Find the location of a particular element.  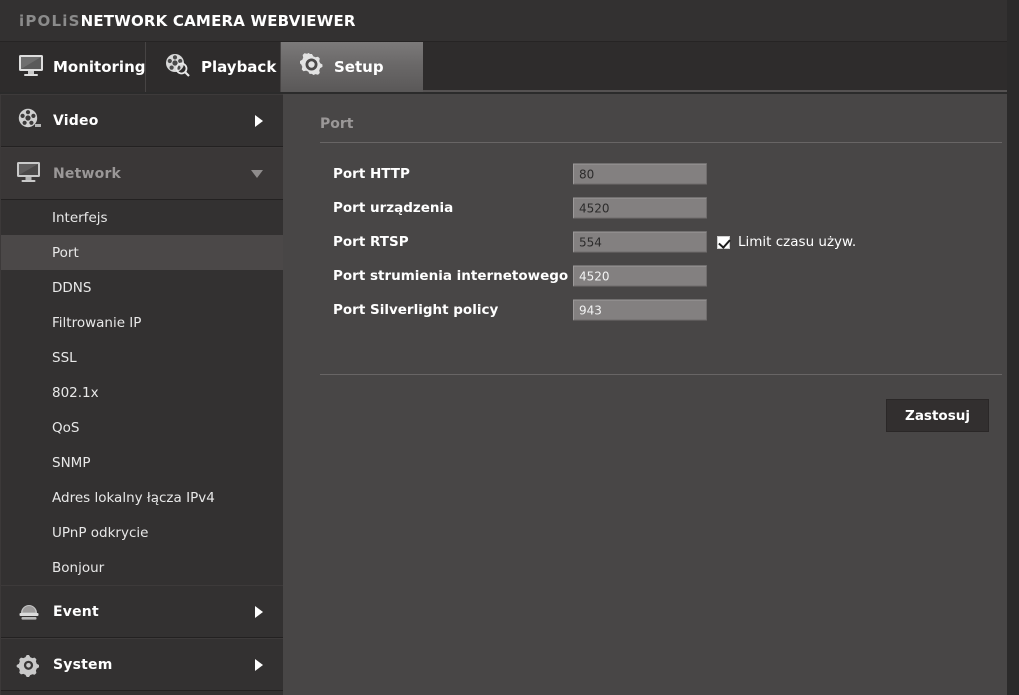

tab-setup-label: Setup is located at coordinates (359, 66).